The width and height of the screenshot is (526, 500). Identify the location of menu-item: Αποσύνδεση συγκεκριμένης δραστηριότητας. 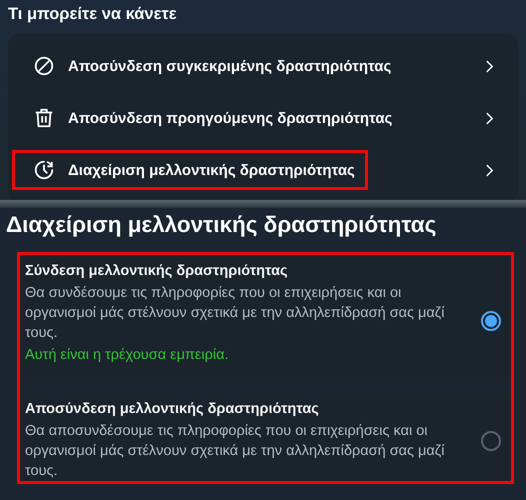
(208, 66).